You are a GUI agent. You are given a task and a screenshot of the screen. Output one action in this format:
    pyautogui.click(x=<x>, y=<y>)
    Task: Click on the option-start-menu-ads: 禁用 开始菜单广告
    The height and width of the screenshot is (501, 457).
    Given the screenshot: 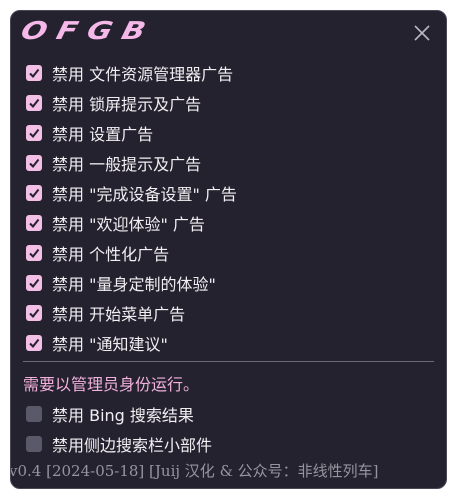 What is the action you would take?
    pyautogui.click(x=228, y=313)
    